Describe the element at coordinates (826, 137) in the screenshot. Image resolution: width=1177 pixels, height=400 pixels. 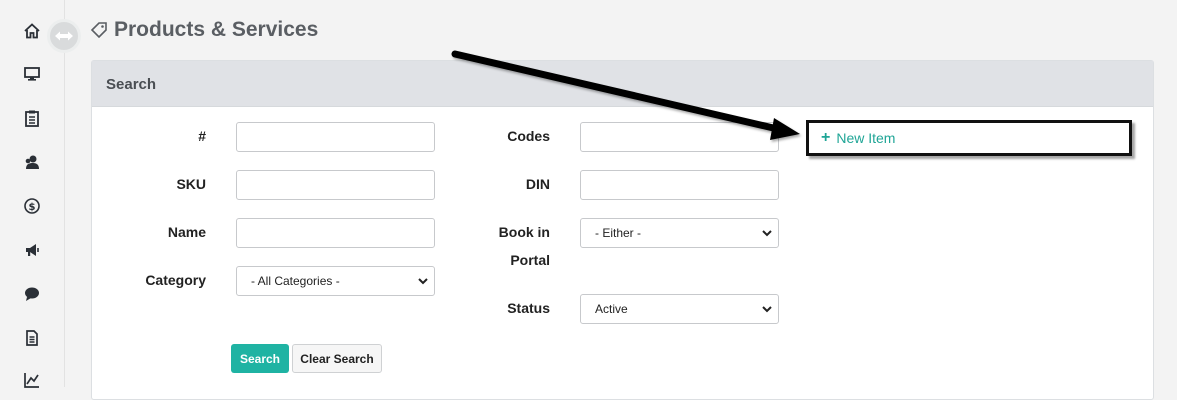
I see `plus-icon: +` at that location.